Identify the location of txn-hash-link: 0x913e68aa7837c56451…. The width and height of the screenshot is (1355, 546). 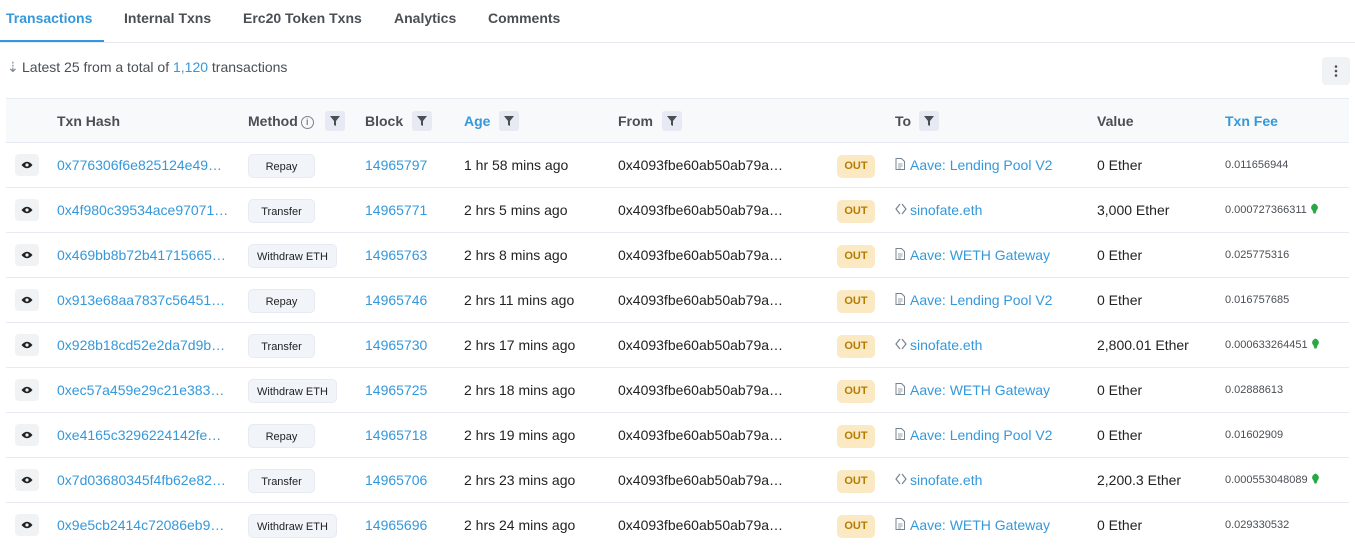
(144, 300).